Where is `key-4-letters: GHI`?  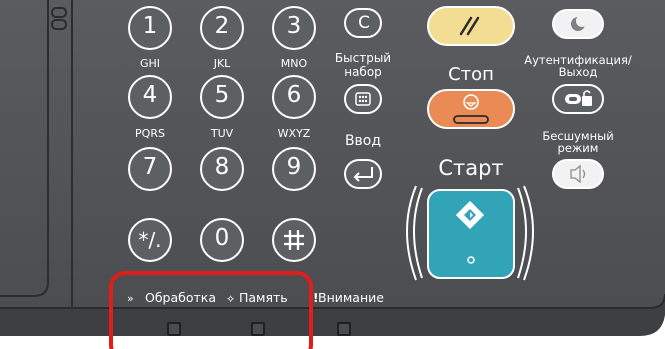
key-4-letters: GHI is located at coordinates (150, 63).